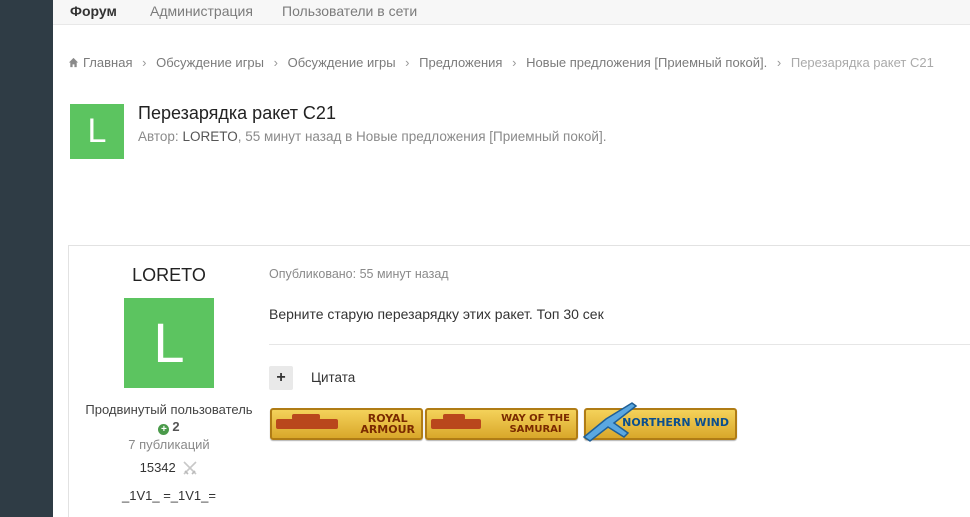 The height and width of the screenshot is (517, 970). Describe the element at coordinates (169, 495) in the screenshot. I see `signature: _1V1_ =_1V1_=` at that location.